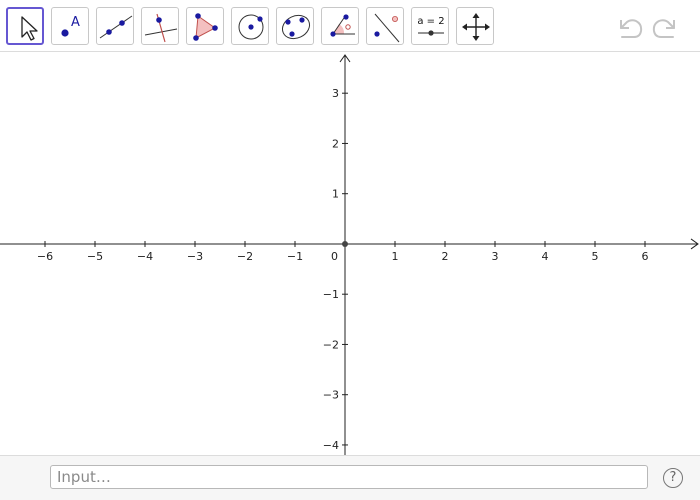 The width and height of the screenshot is (700, 500). I want to click on polygon-tool-button, so click(205, 26).